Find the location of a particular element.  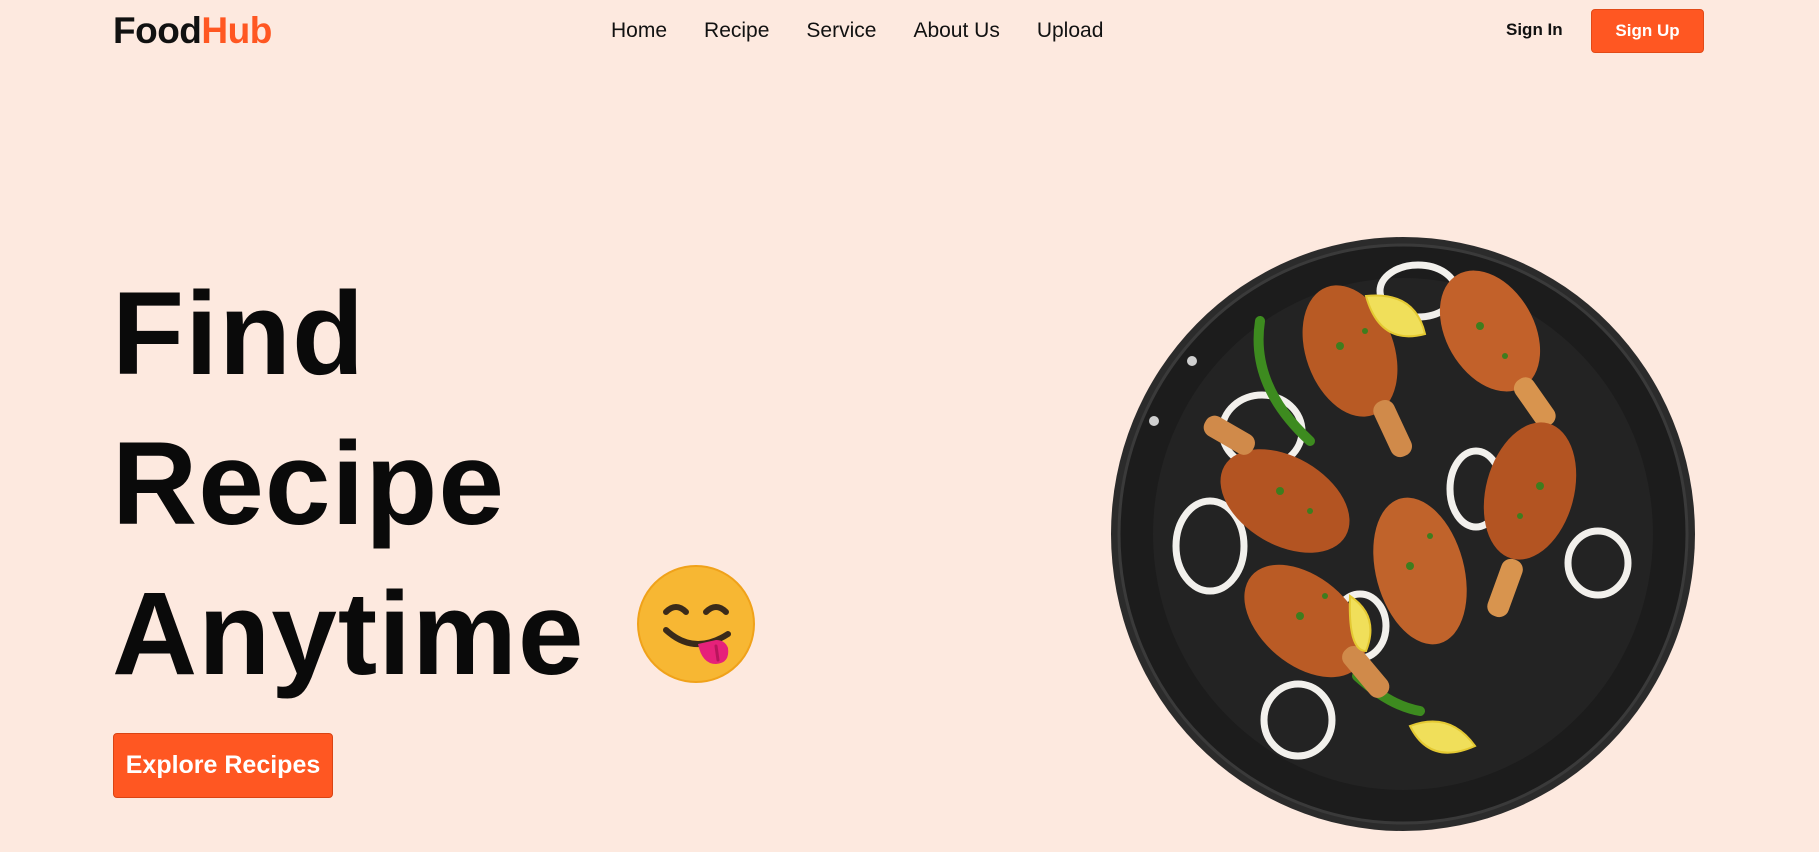

explore-recipes-button: Explore Recipes is located at coordinates (223, 765).